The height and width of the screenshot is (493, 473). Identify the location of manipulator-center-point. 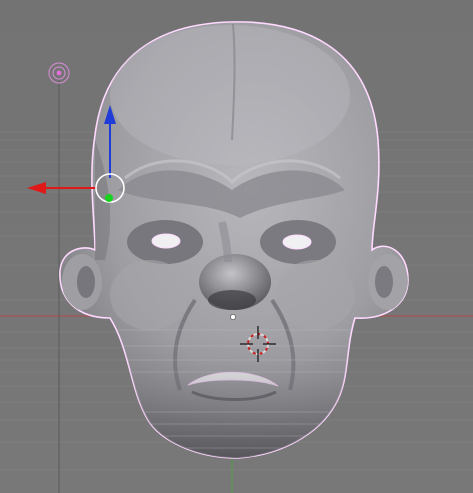
(109, 198).